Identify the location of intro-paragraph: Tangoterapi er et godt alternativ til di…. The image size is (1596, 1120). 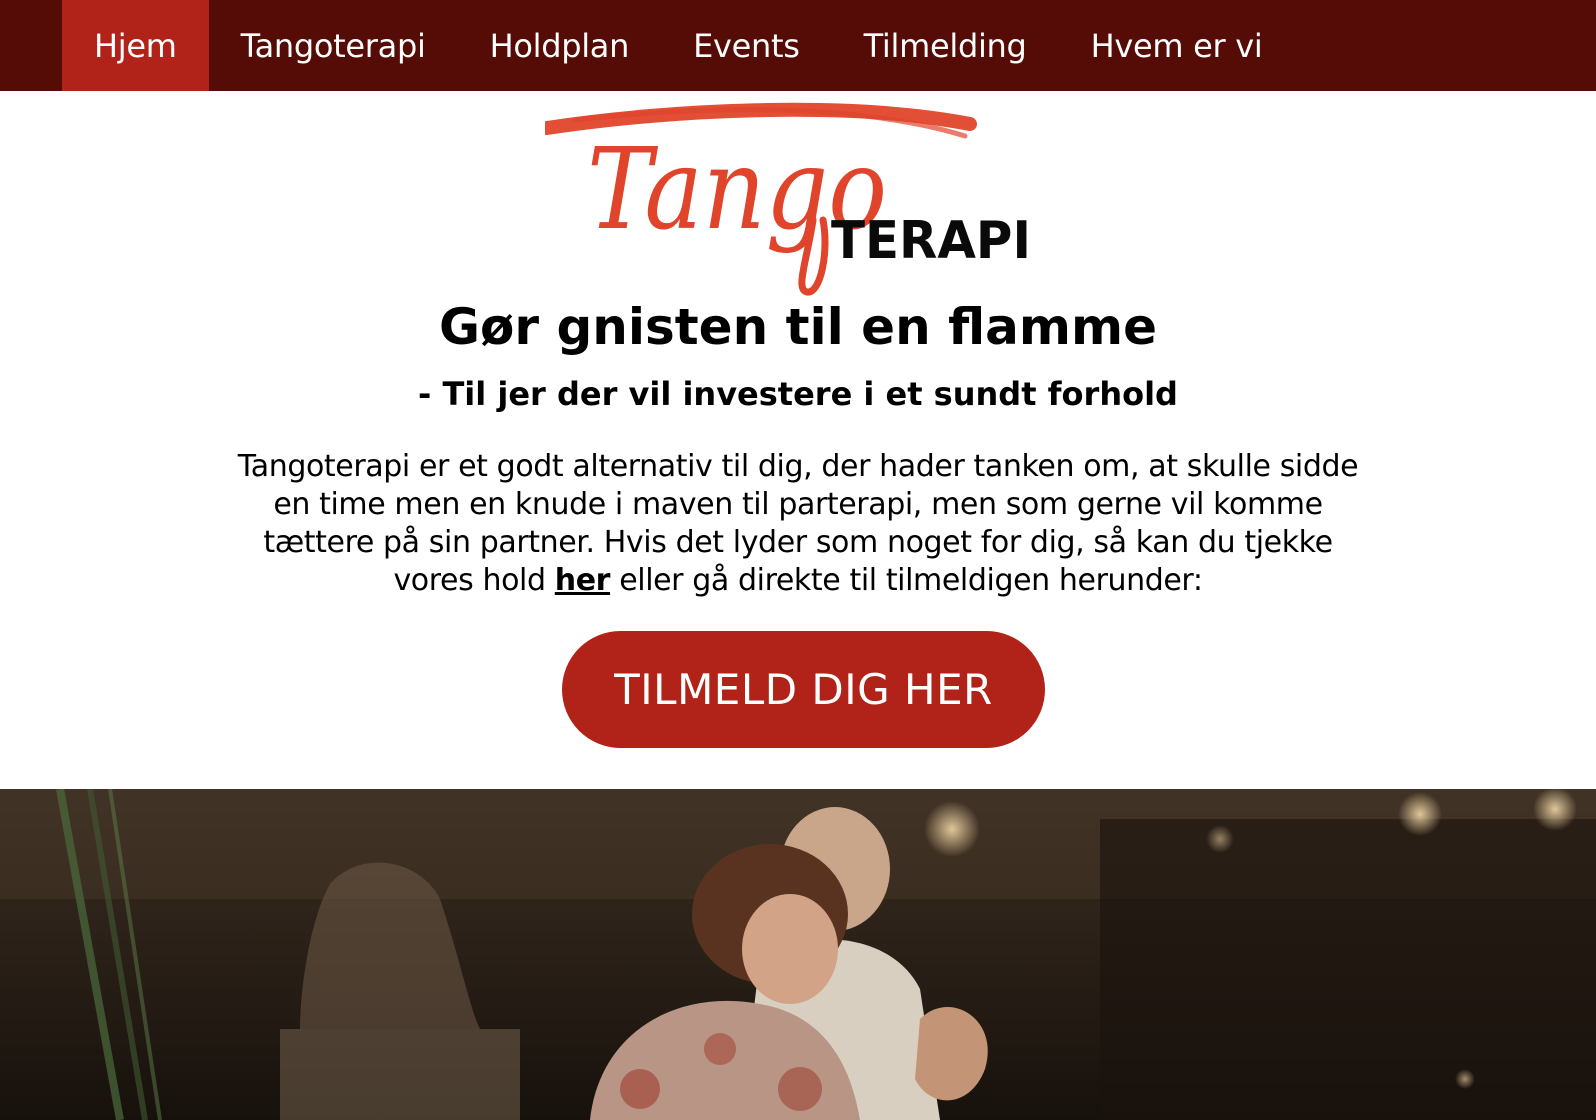
(798, 524).